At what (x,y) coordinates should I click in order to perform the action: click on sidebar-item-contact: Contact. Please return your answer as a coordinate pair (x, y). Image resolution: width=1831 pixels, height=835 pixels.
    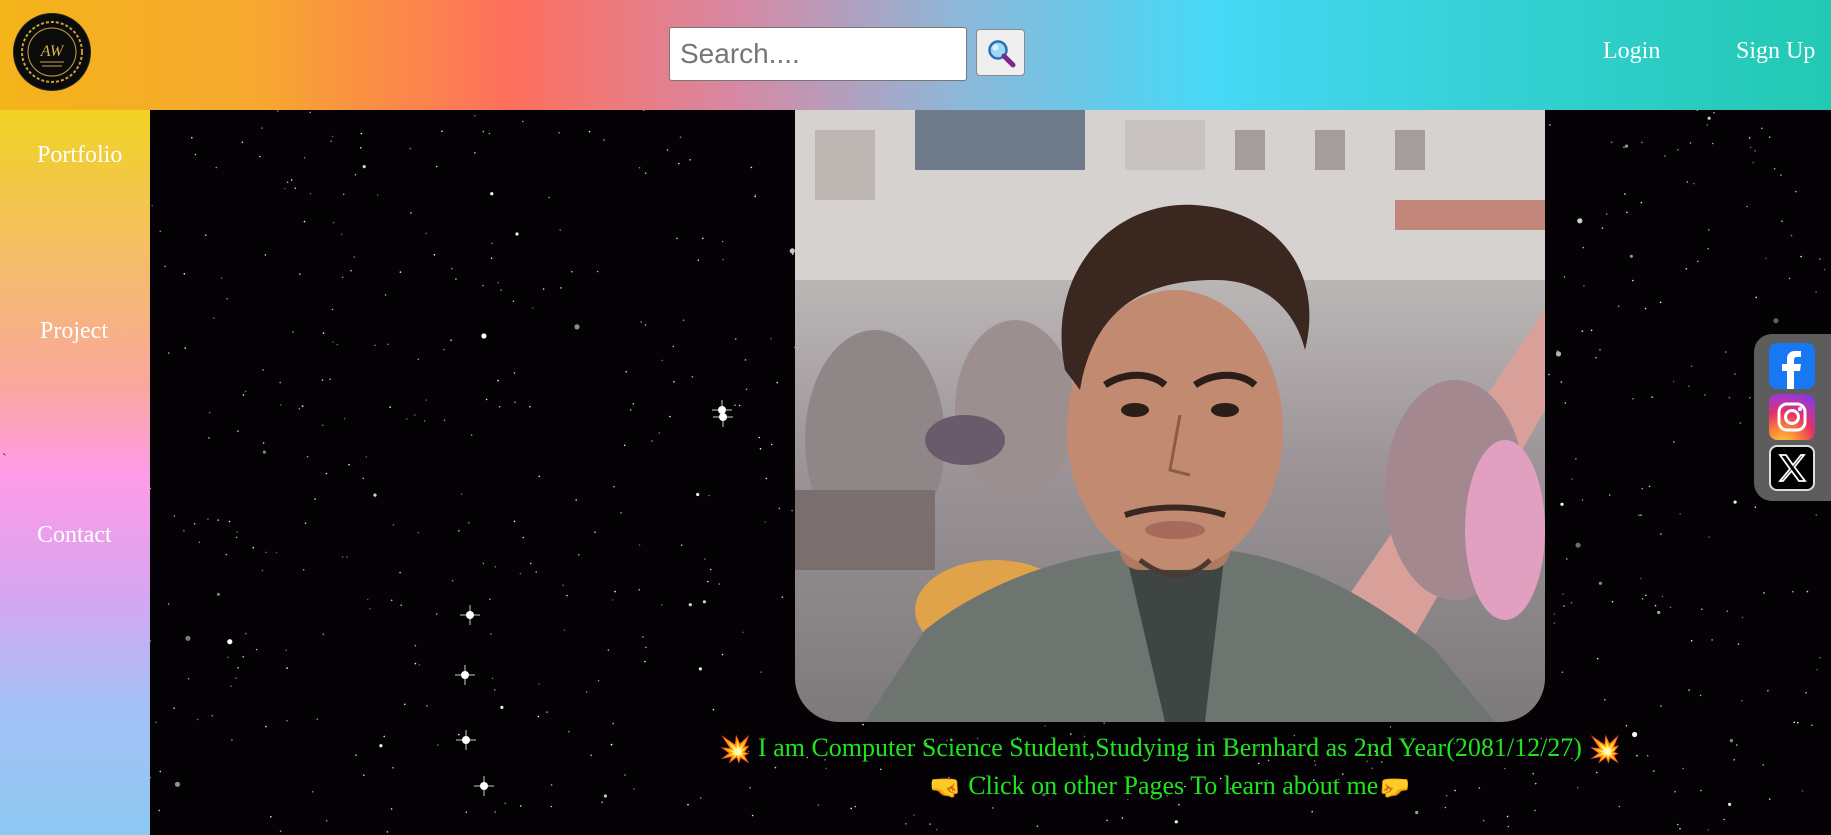
    Looking at the image, I should click on (74, 535).